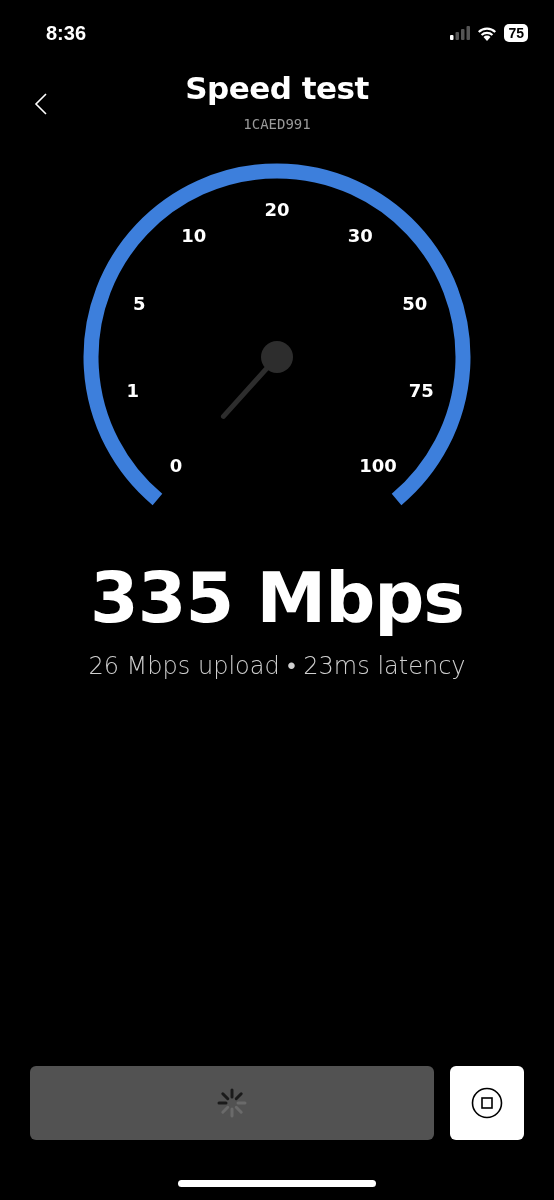  I want to click on needle-icon, so click(256, 380).